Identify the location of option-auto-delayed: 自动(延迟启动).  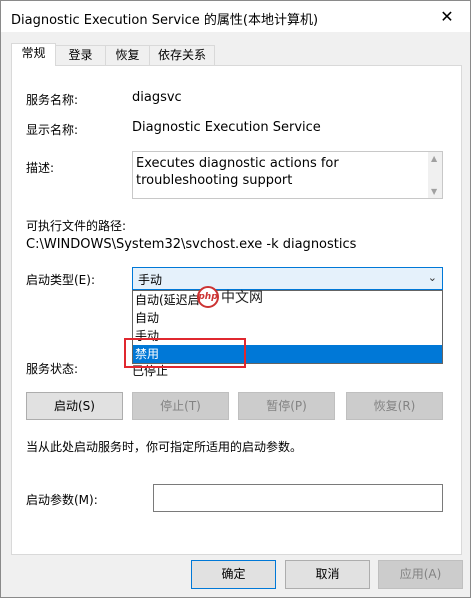
(287, 300).